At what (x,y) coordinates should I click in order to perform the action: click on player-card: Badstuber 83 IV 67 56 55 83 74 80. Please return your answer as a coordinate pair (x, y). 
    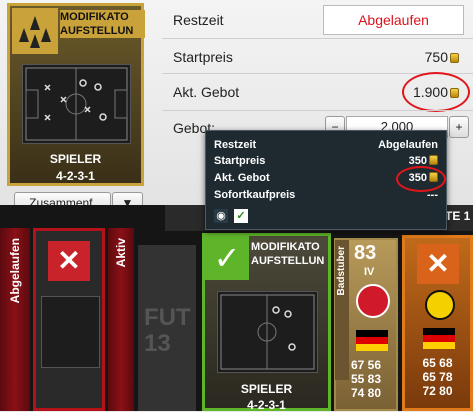
    Looking at the image, I should click on (366, 324).